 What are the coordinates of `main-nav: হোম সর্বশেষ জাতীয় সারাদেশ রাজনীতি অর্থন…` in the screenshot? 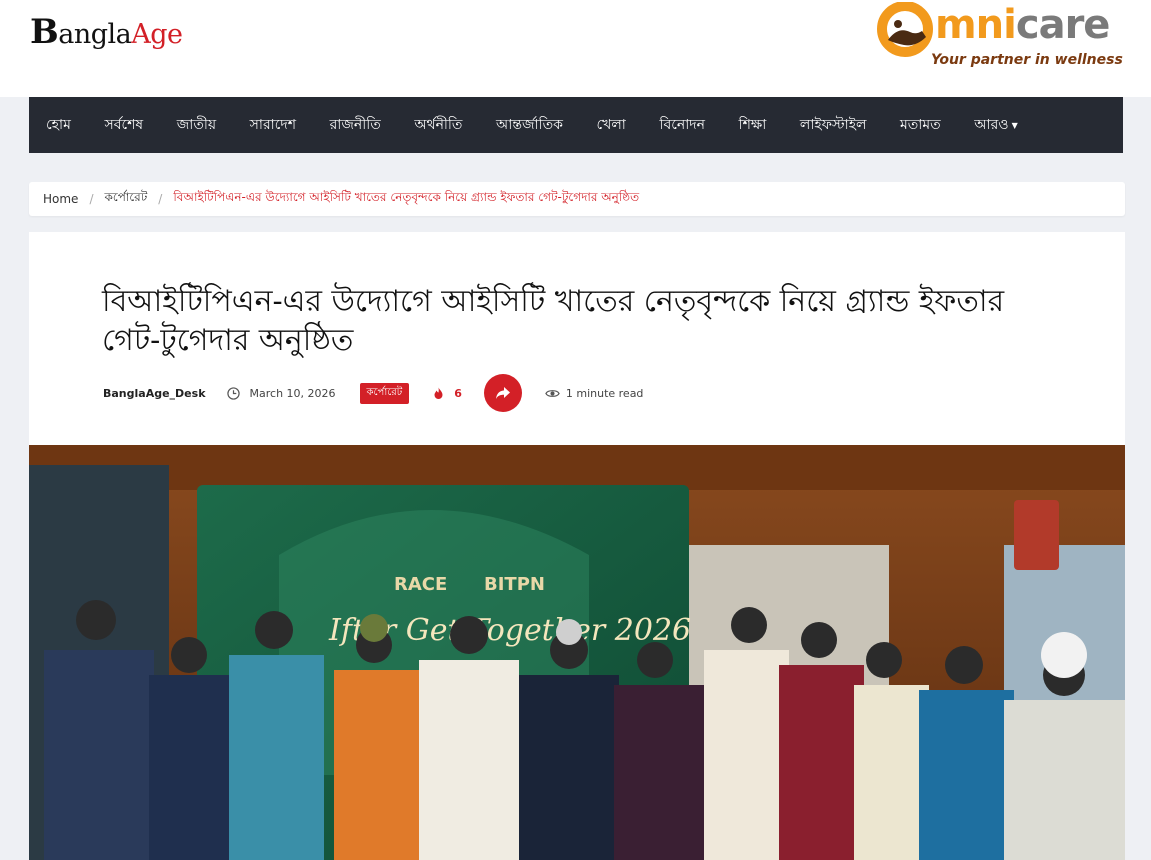 It's located at (576, 125).